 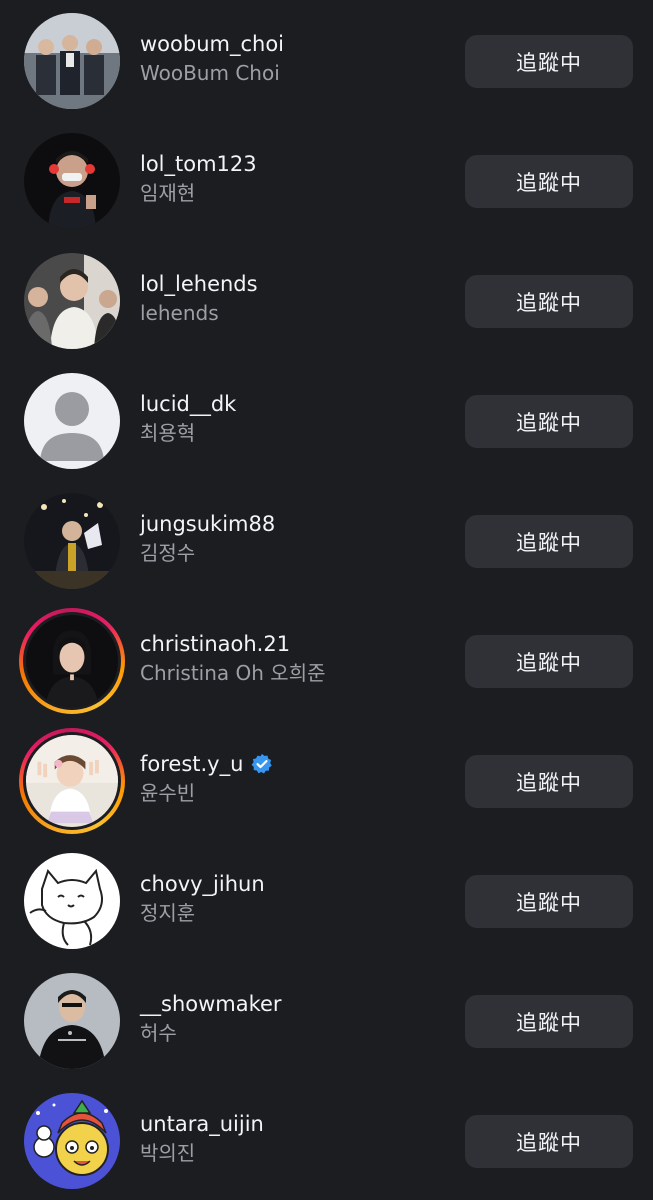 I want to click on username: forest.y_u, so click(x=295, y=764).